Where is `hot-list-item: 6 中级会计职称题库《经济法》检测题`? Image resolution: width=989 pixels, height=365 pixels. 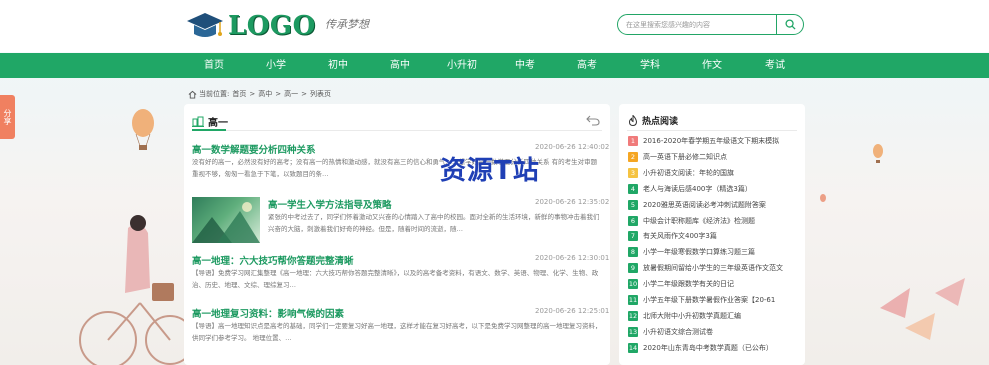
hot-list-item: 6 中级会计职称题库《经济法》检测题 is located at coordinates (691, 221).